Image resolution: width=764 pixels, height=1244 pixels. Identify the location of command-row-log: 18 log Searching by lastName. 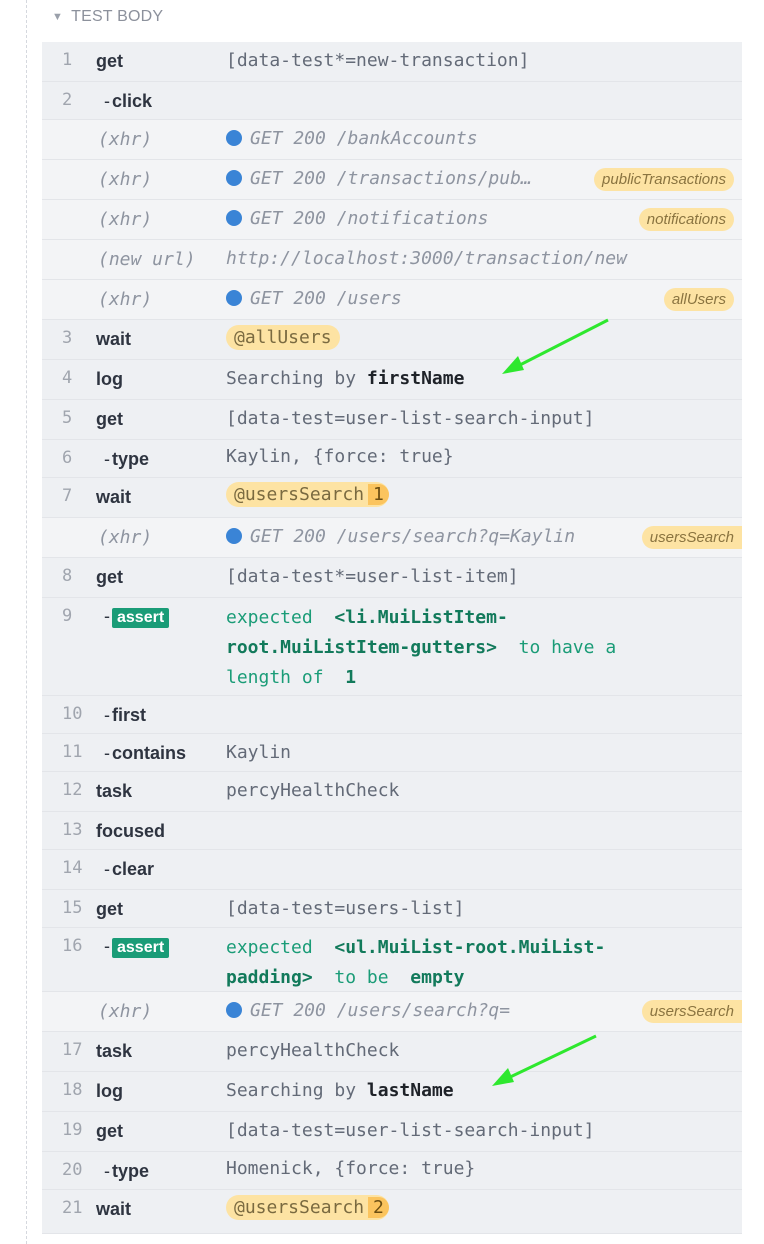
(392, 1092).